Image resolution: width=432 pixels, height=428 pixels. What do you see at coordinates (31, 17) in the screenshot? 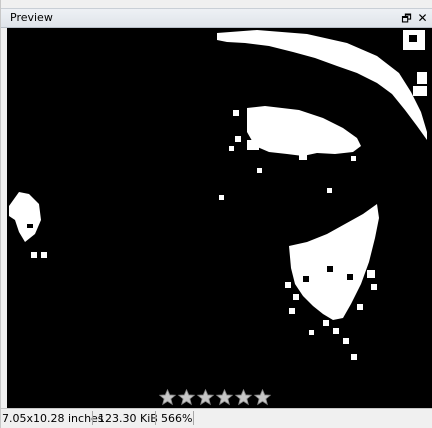
I see `panel-title: Preview` at bounding box center [31, 17].